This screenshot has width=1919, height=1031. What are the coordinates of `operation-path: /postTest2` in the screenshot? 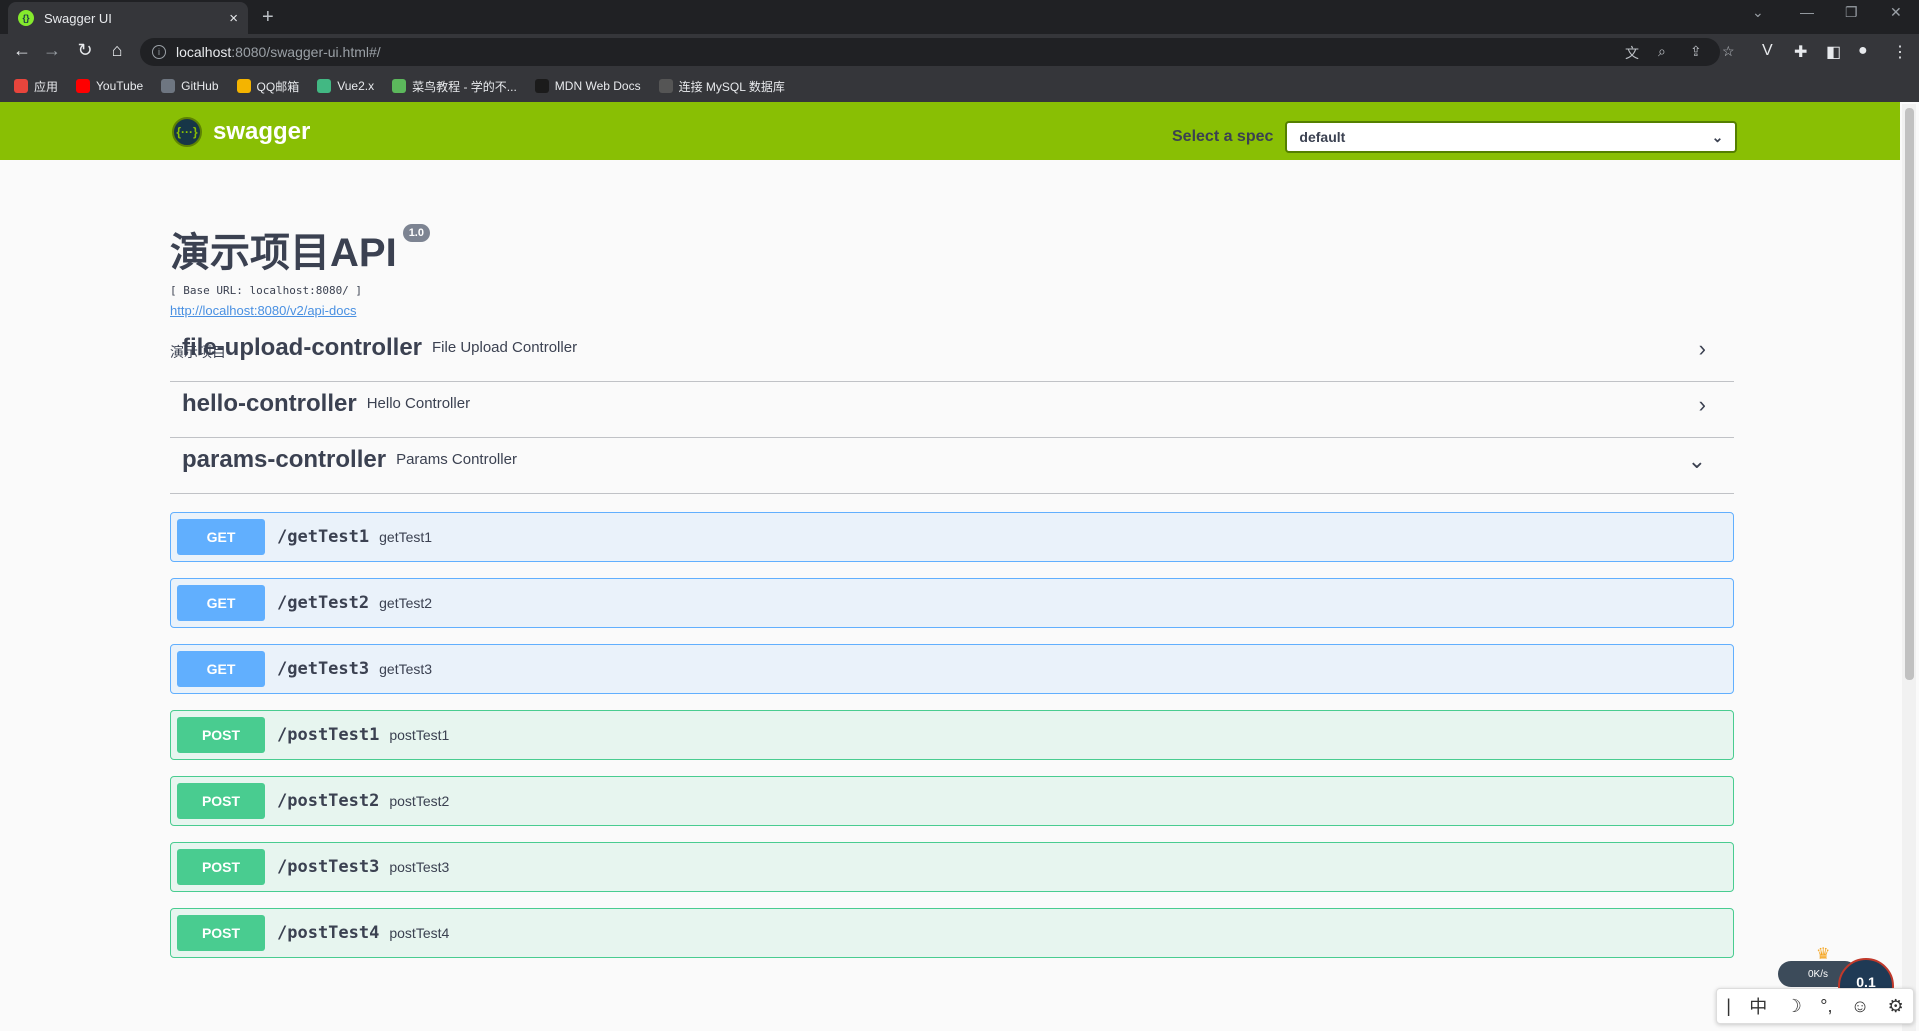 It's located at (328, 801).